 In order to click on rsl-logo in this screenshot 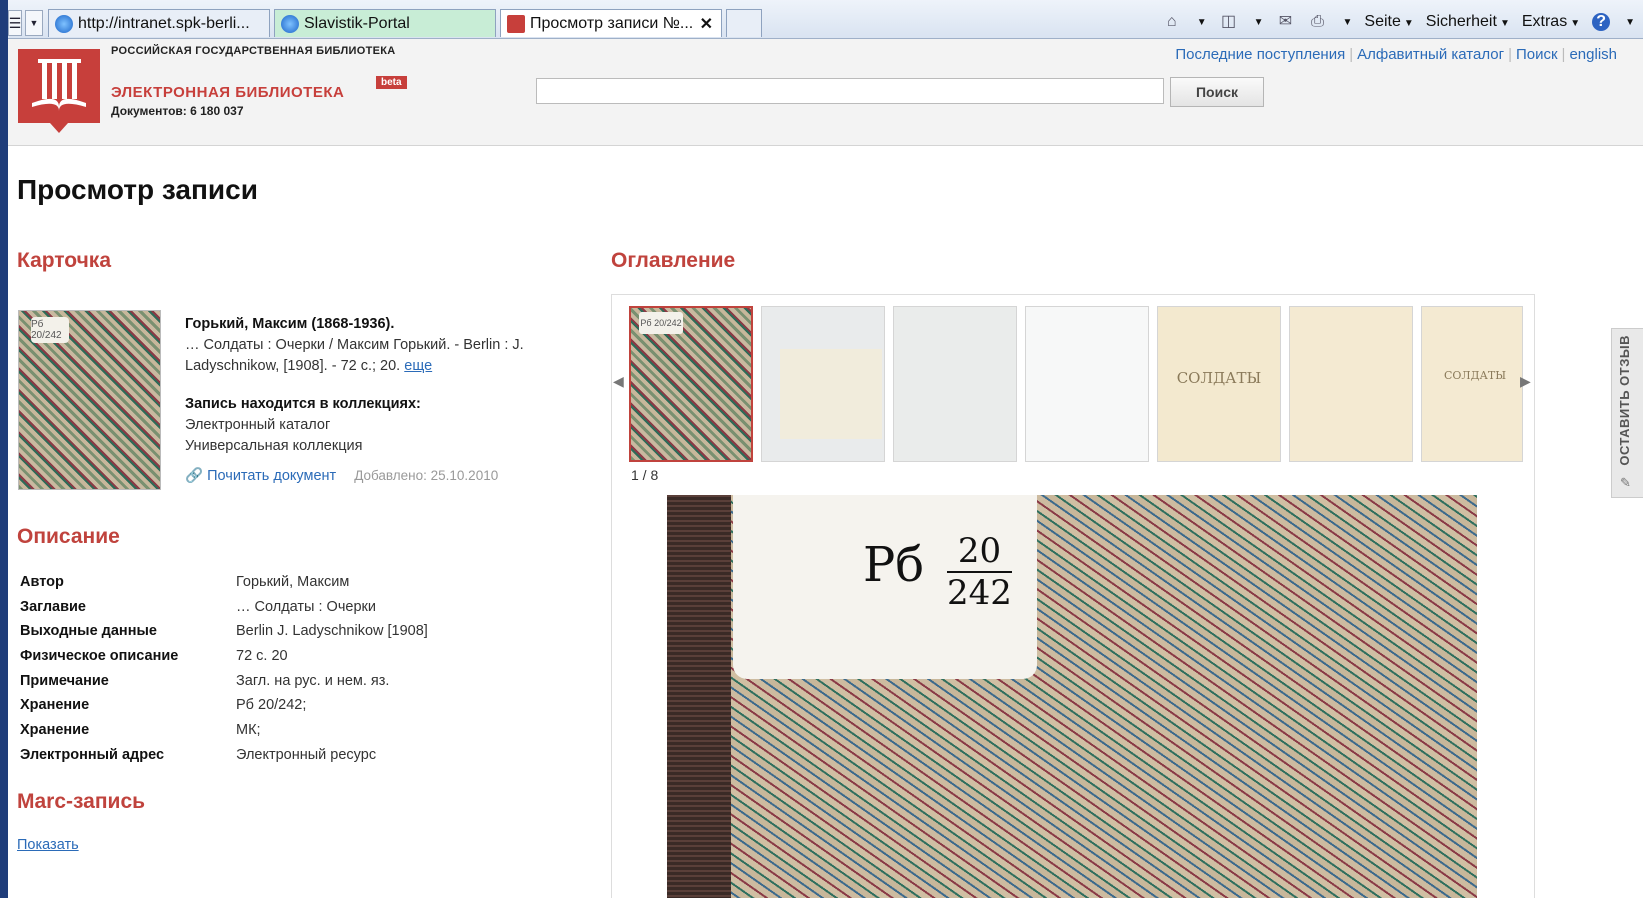, I will do `click(59, 91)`.